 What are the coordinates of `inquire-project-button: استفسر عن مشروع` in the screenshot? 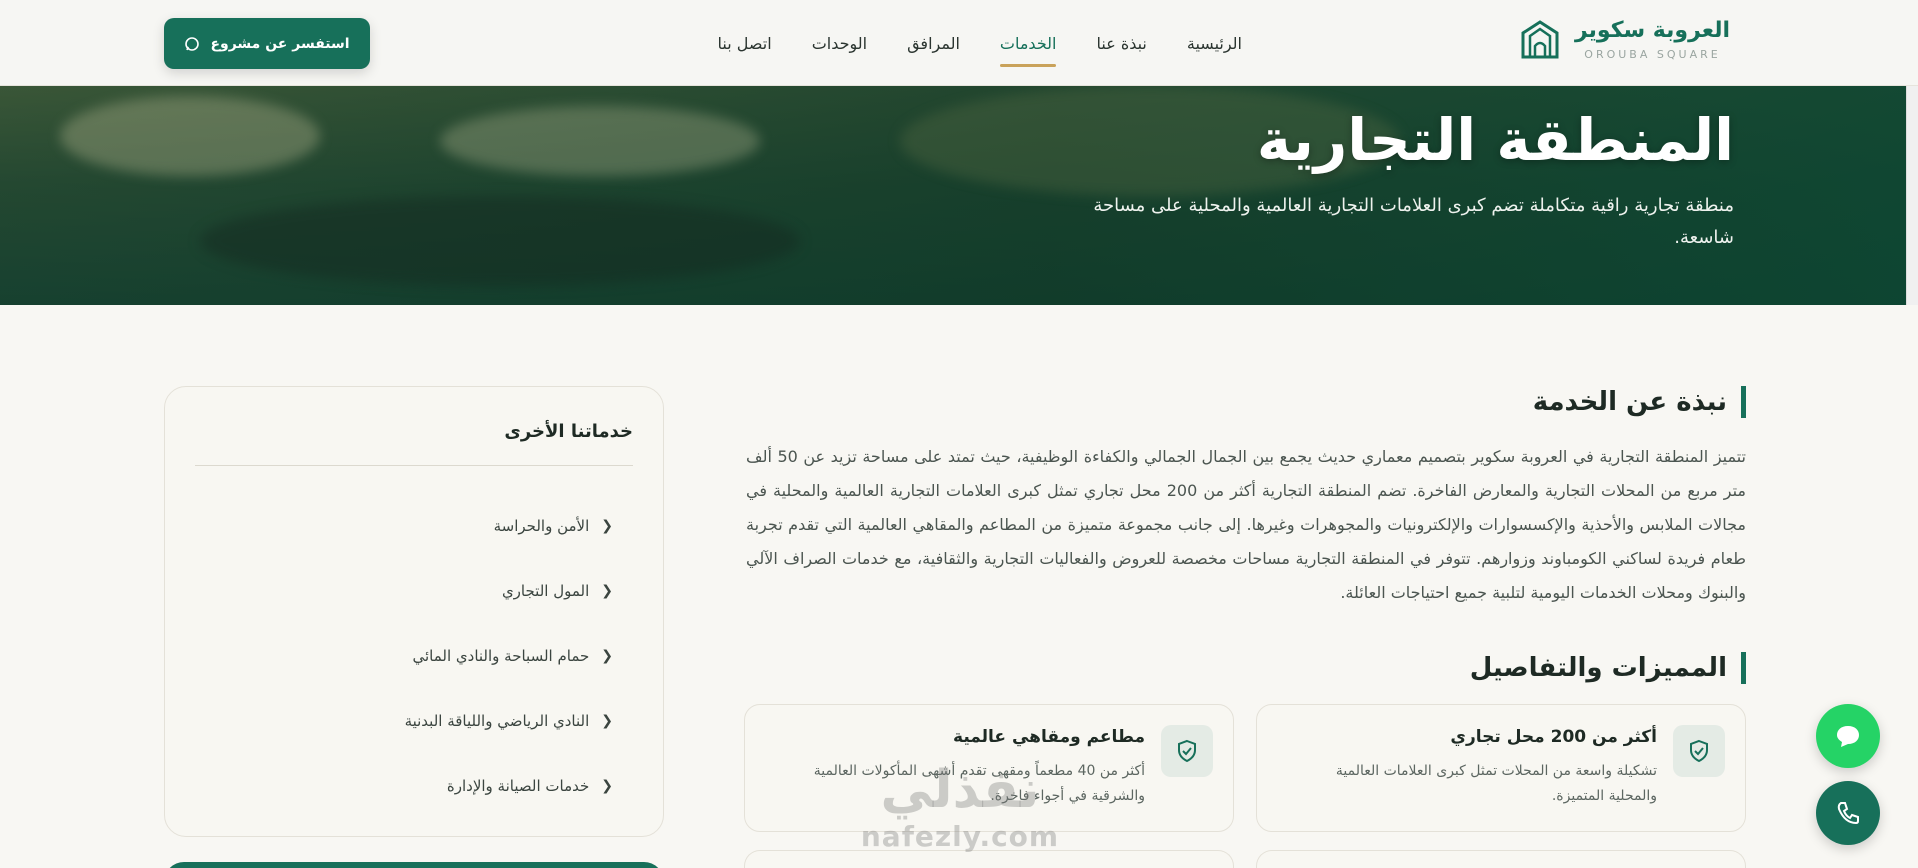 It's located at (267, 43).